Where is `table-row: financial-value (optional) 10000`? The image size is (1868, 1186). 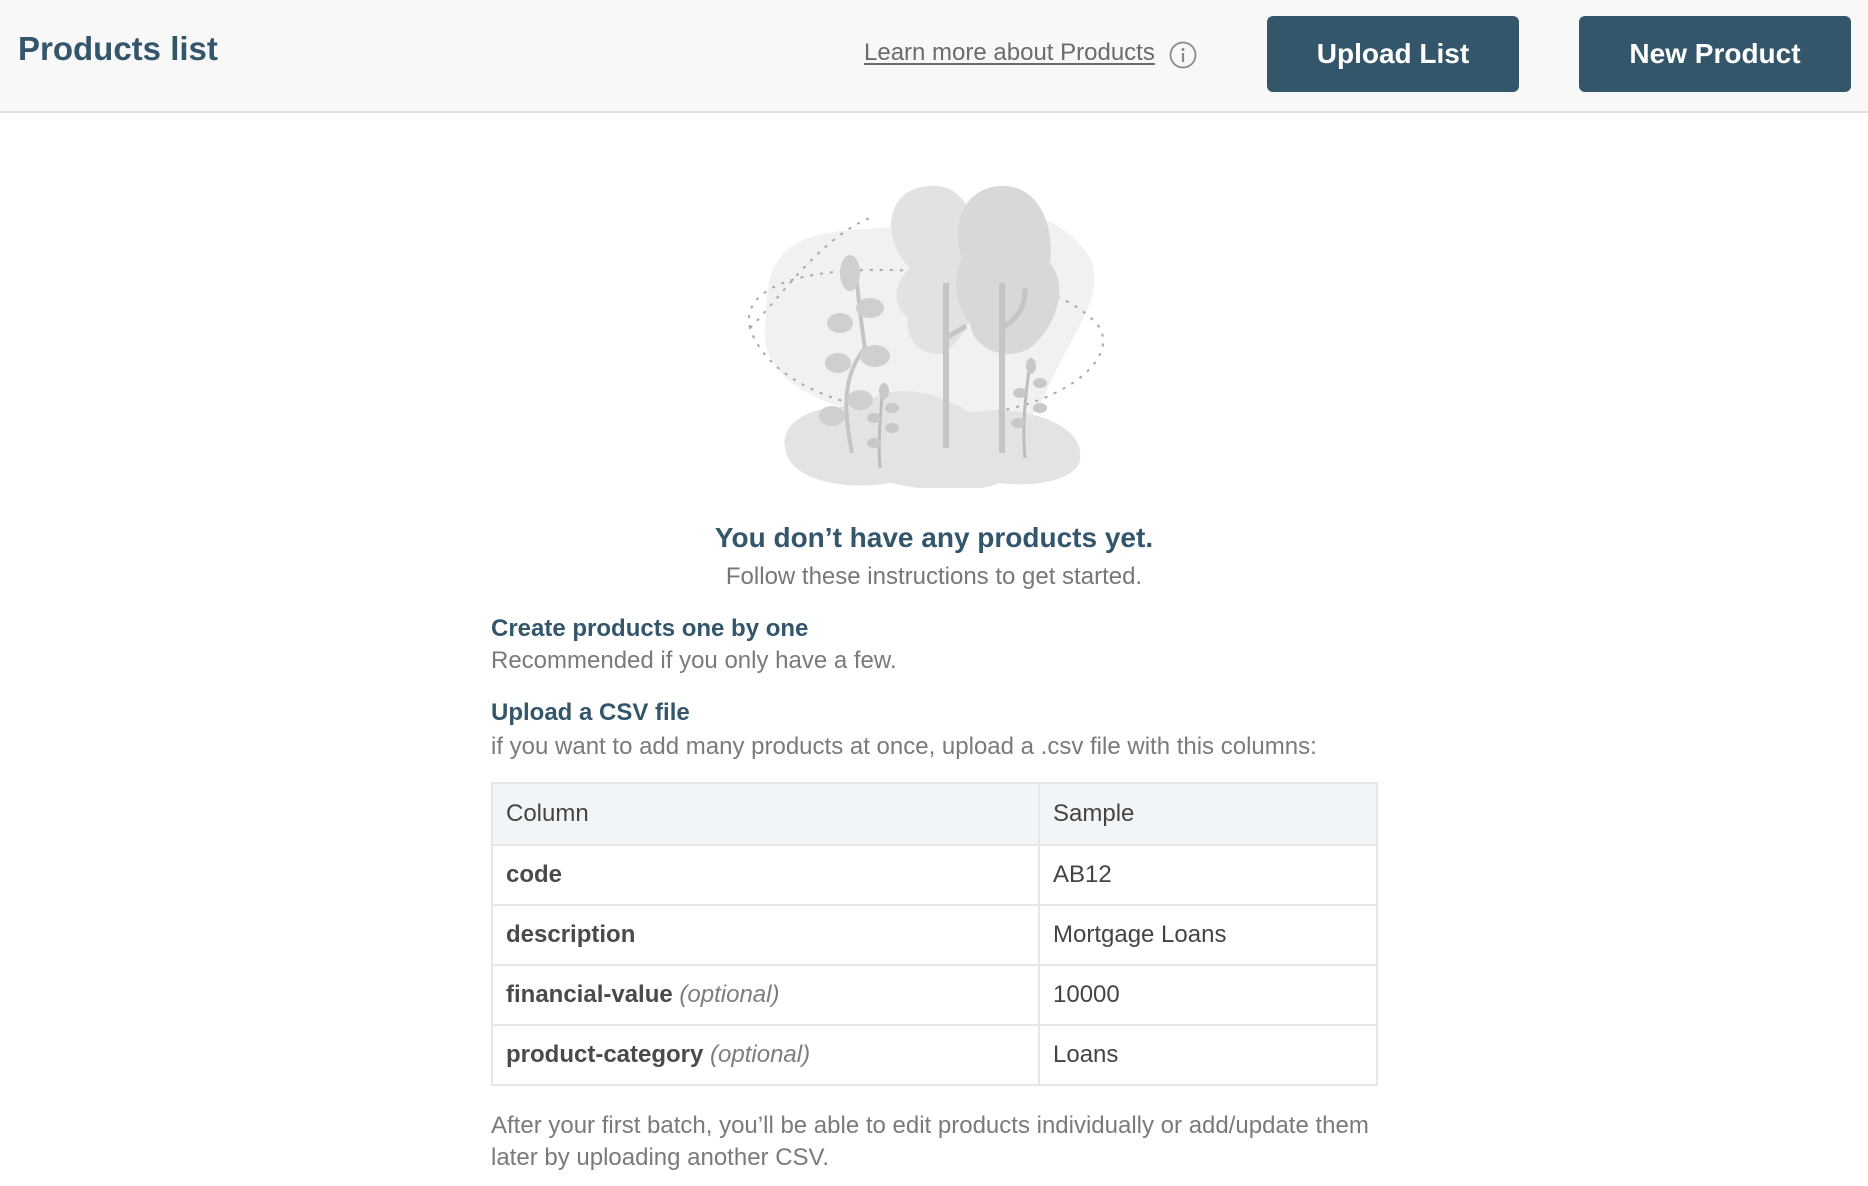 table-row: financial-value (optional) 10000 is located at coordinates (934, 995).